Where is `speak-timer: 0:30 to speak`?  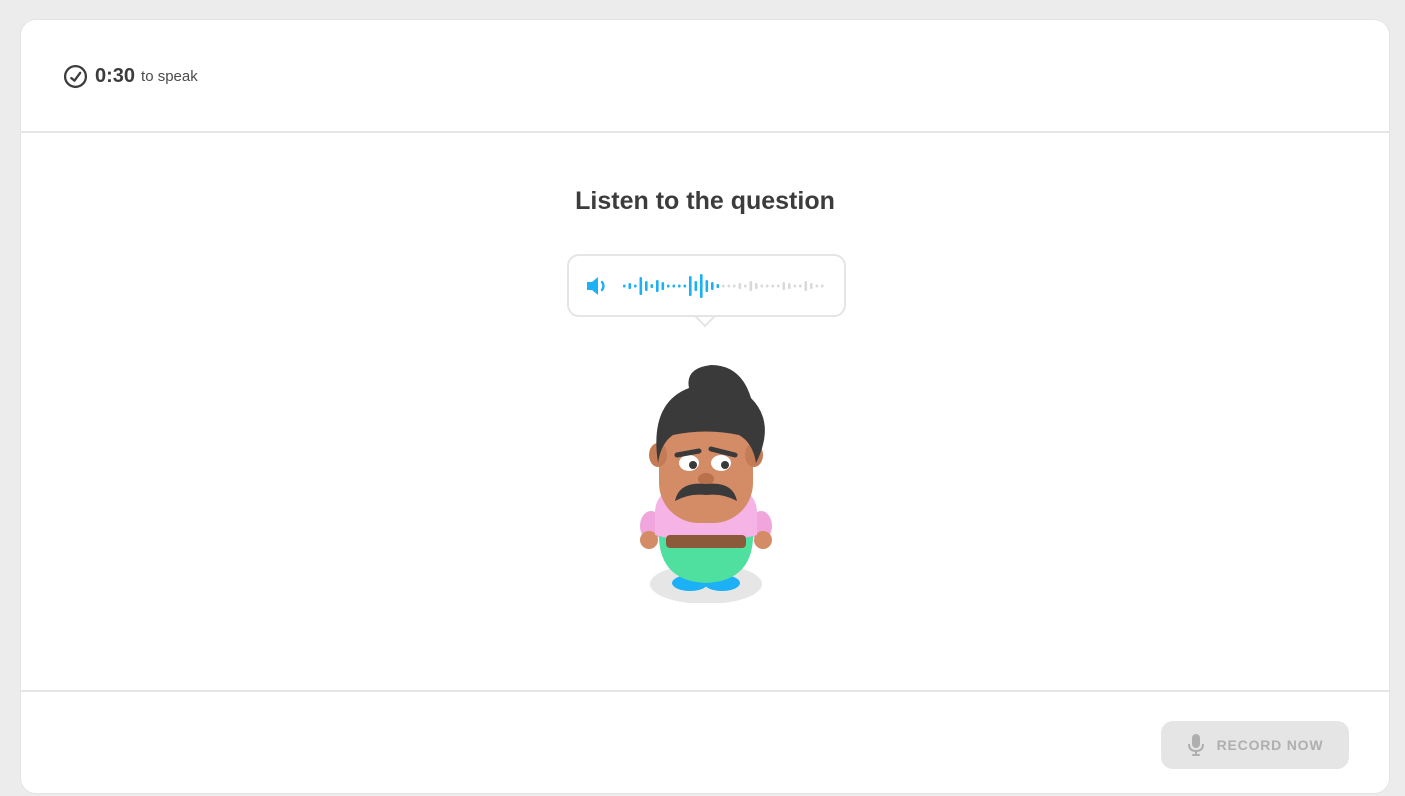 speak-timer: 0:30 to speak is located at coordinates (130, 76).